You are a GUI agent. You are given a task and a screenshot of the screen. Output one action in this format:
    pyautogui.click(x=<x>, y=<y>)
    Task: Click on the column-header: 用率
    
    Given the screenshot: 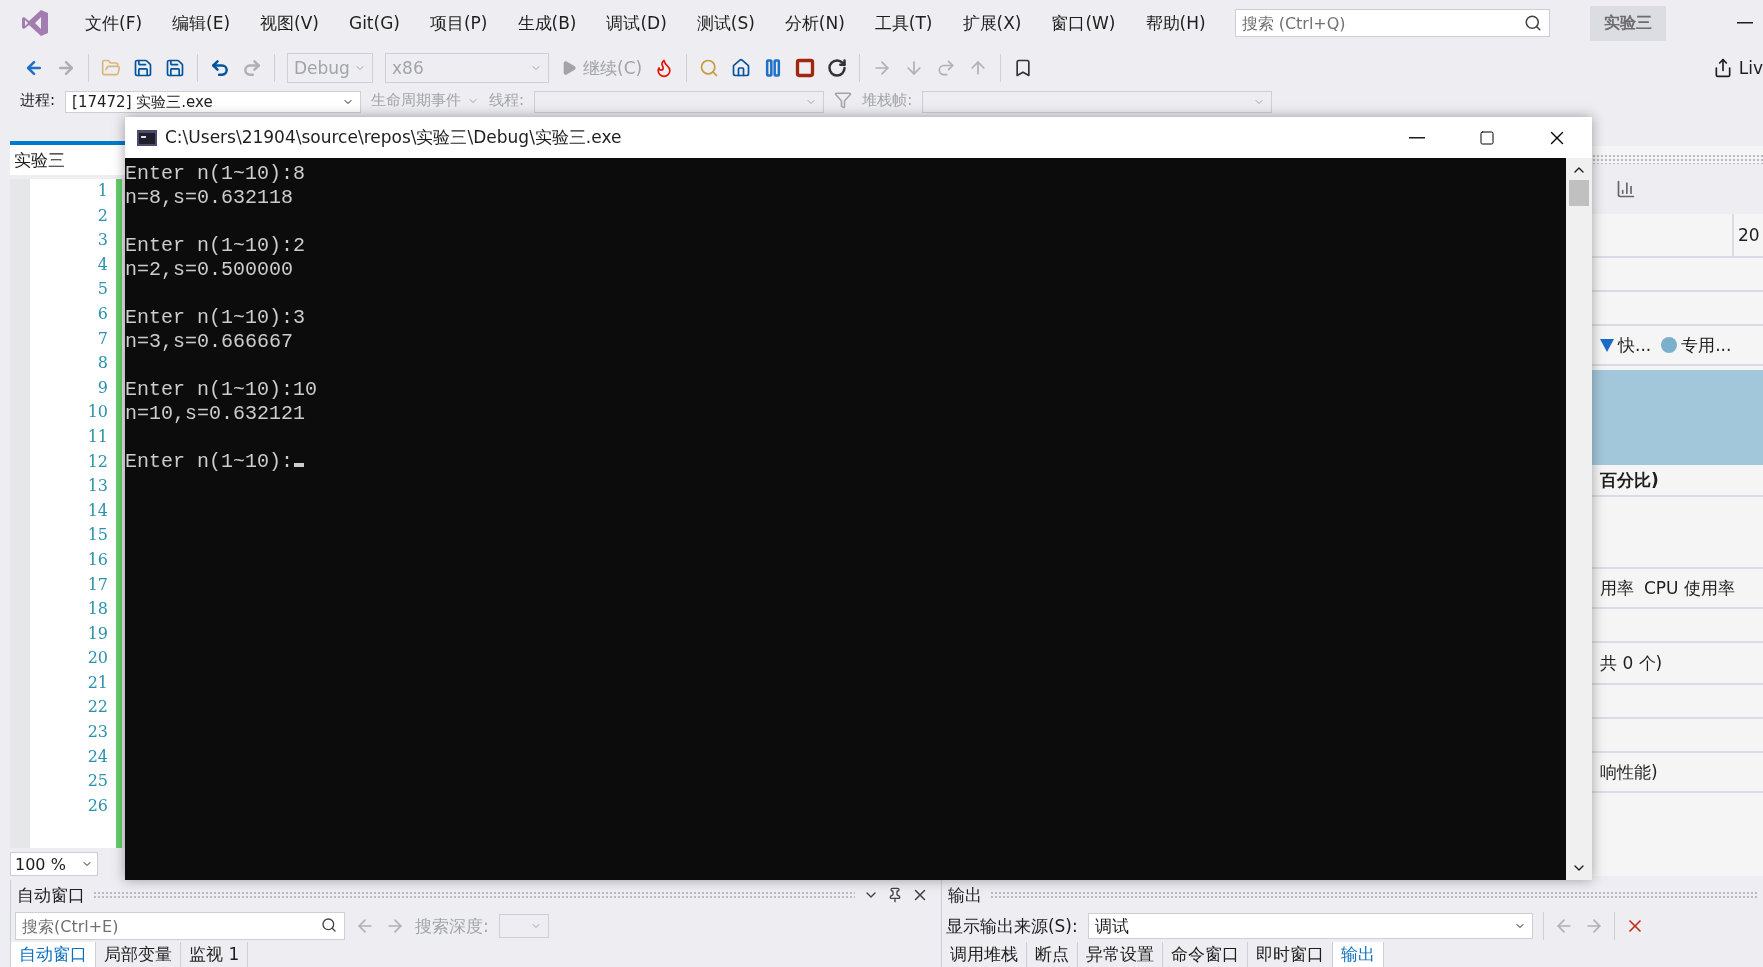 What is the action you would take?
    pyautogui.click(x=1617, y=588)
    